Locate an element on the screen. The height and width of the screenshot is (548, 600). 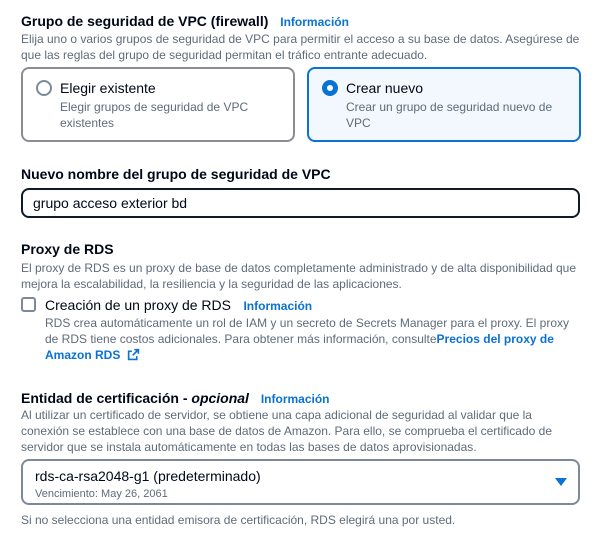
new-sg-name-input is located at coordinates (300, 203).